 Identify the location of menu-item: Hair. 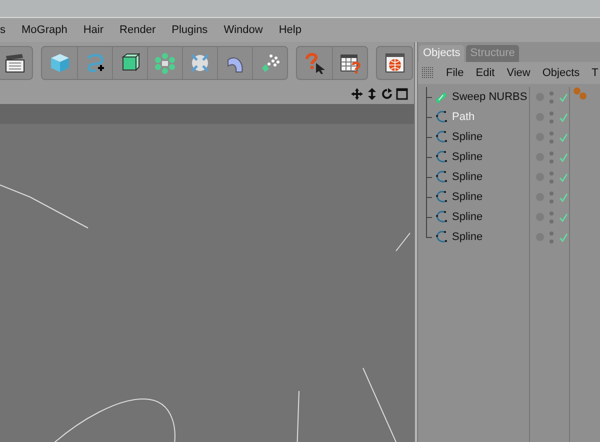
(93, 30).